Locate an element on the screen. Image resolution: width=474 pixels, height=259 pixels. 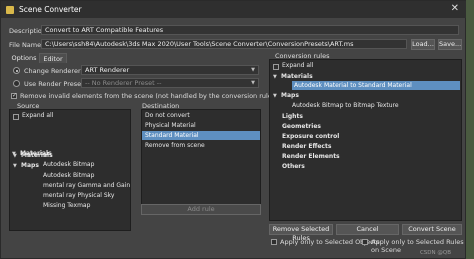
renderer-select: ART Renderer ▼ is located at coordinates (170, 70).